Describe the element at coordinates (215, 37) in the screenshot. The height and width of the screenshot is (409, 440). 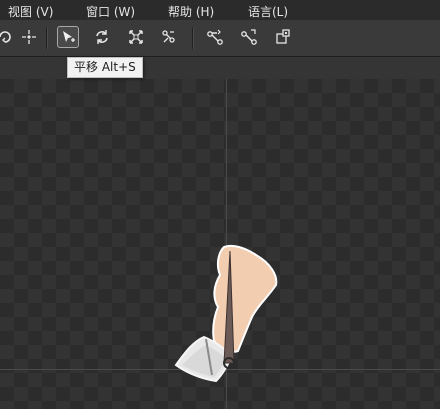
I see `create-bone-icon` at that location.